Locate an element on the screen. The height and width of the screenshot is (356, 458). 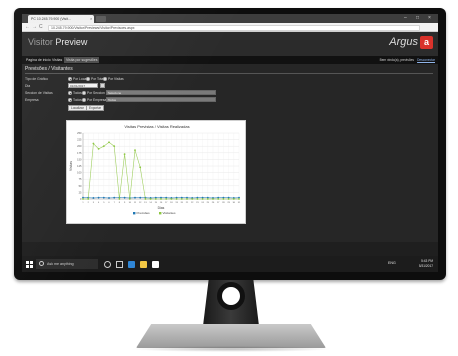
x-tick-label: 31 is located at coordinates (239, 203).